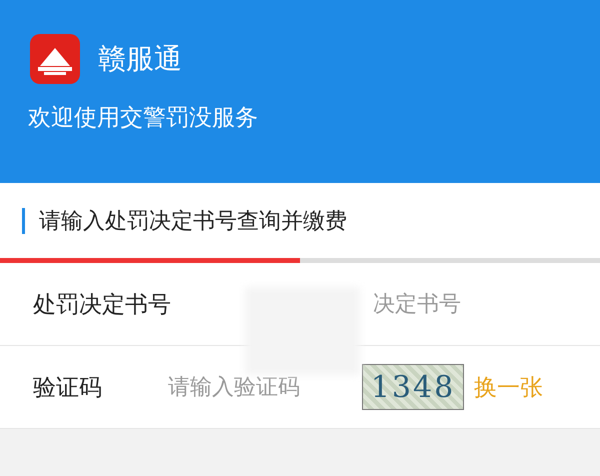 The width and height of the screenshot is (600, 476). What do you see at coordinates (193, 222) in the screenshot?
I see `section-title: 请输入处罚决定书号查询并缴费` at bounding box center [193, 222].